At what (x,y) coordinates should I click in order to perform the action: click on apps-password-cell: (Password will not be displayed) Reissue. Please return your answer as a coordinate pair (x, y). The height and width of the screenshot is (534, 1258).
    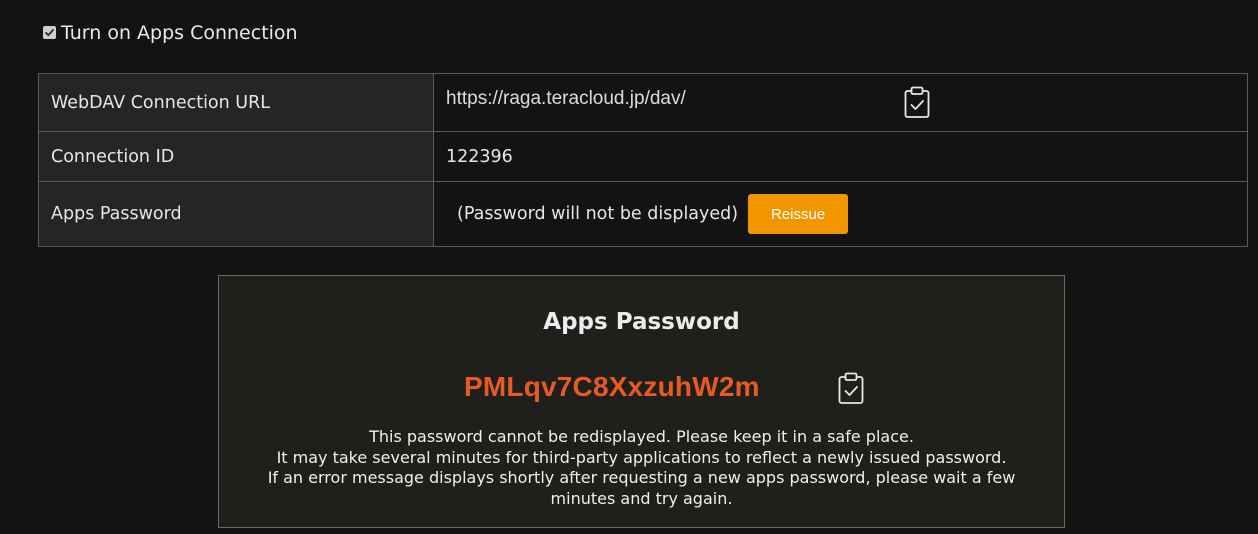
    Looking at the image, I should click on (840, 214).